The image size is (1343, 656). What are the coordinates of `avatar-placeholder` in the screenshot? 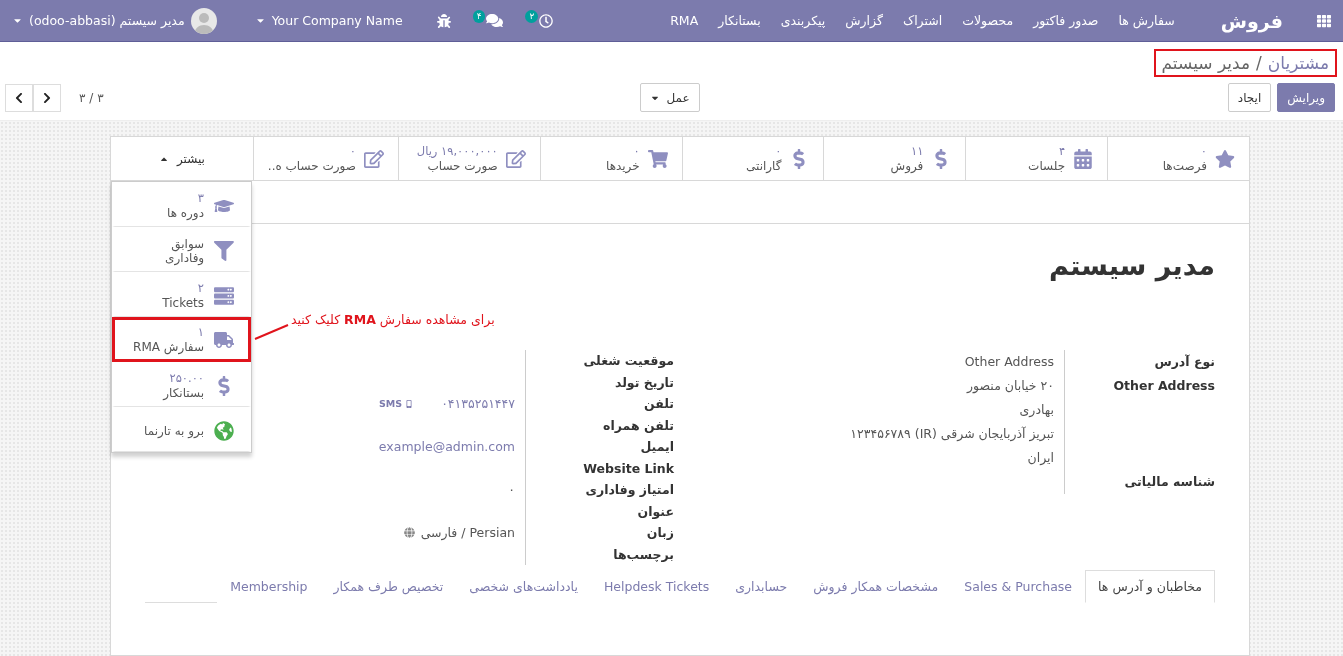 It's located at (203, 20).